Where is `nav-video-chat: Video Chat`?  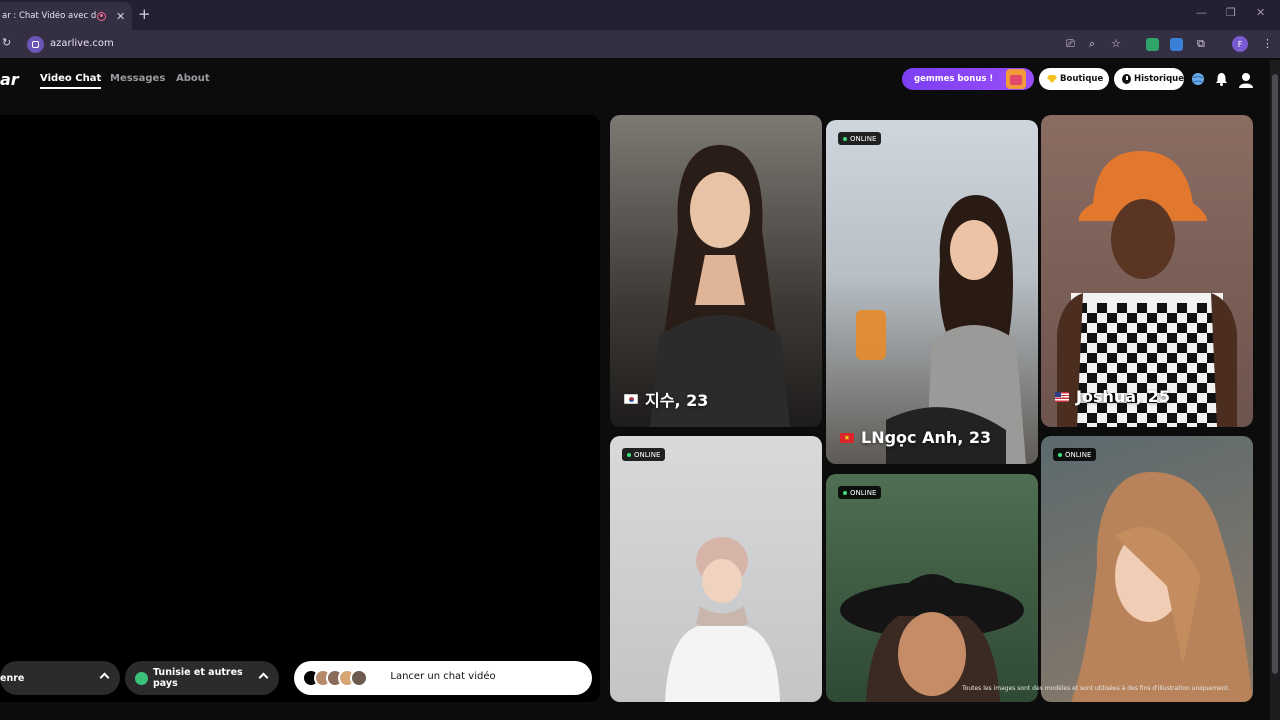
nav-video-chat: Video Chat is located at coordinates (71, 81).